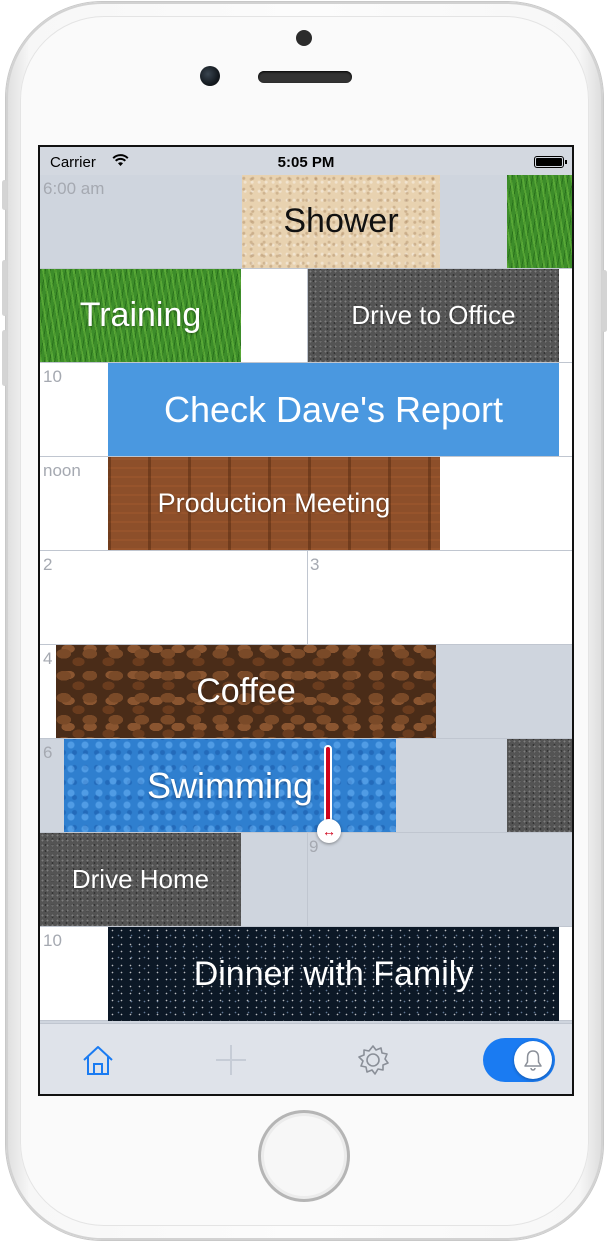 This screenshot has height=1243, width=609. I want to click on home-button, so click(304, 1156).